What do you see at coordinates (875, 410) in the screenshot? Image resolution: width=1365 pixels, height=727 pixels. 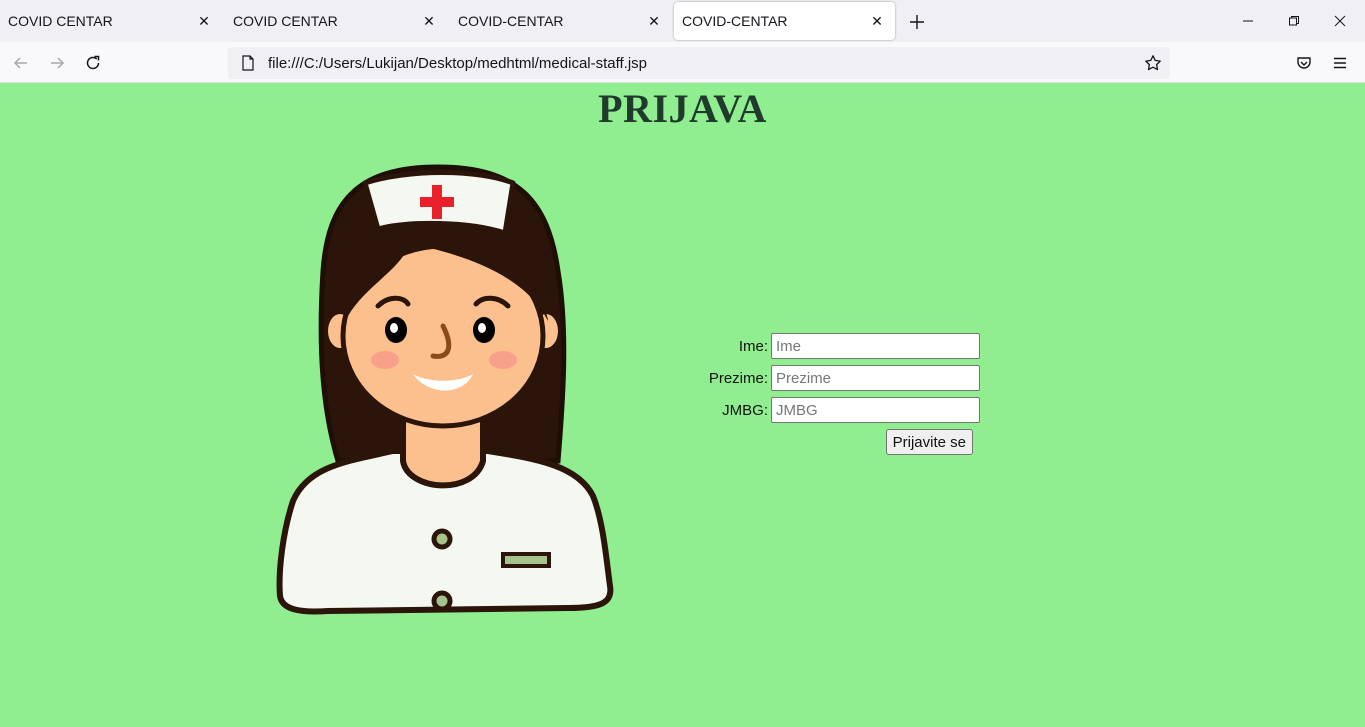 I see `jmbg-input` at bounding box center [875, 410].